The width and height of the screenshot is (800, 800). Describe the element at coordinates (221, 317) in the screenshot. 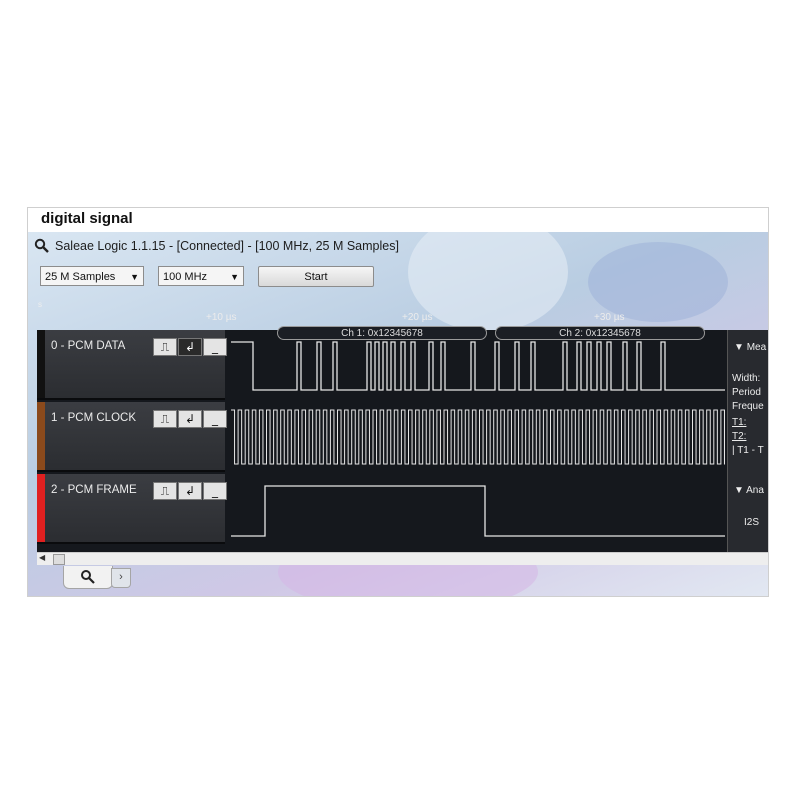

I see `tick-label: +10 µs` at that location.